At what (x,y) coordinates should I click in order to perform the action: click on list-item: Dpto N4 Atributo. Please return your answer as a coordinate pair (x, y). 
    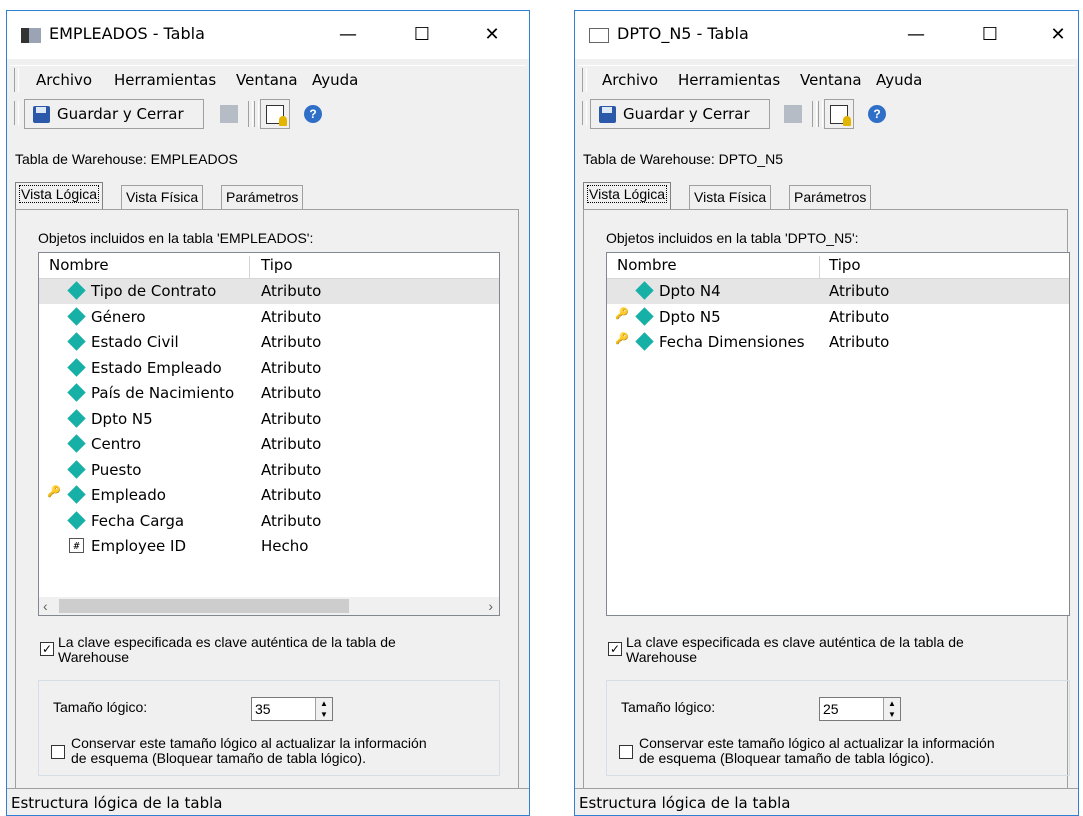
    Looking at the image, I should click on (838, 291).